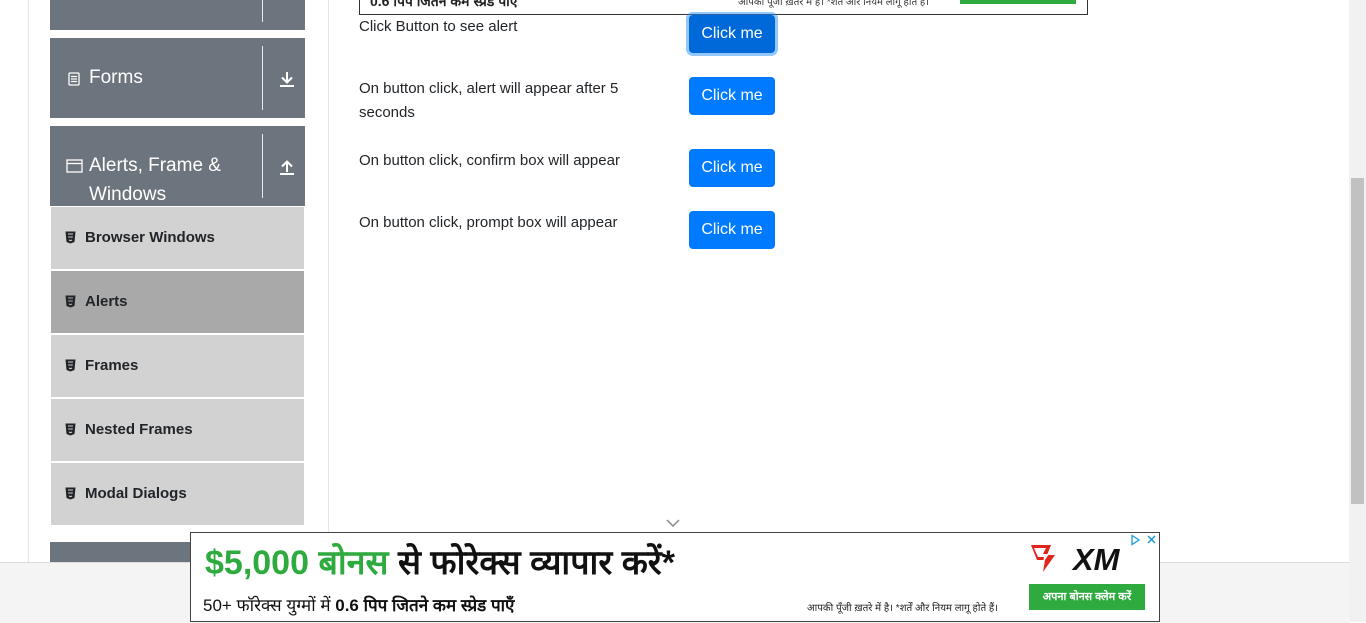 This screenshot has width=1366, height=623. I want to click on upload-arrow-icon, so click(287, 167).